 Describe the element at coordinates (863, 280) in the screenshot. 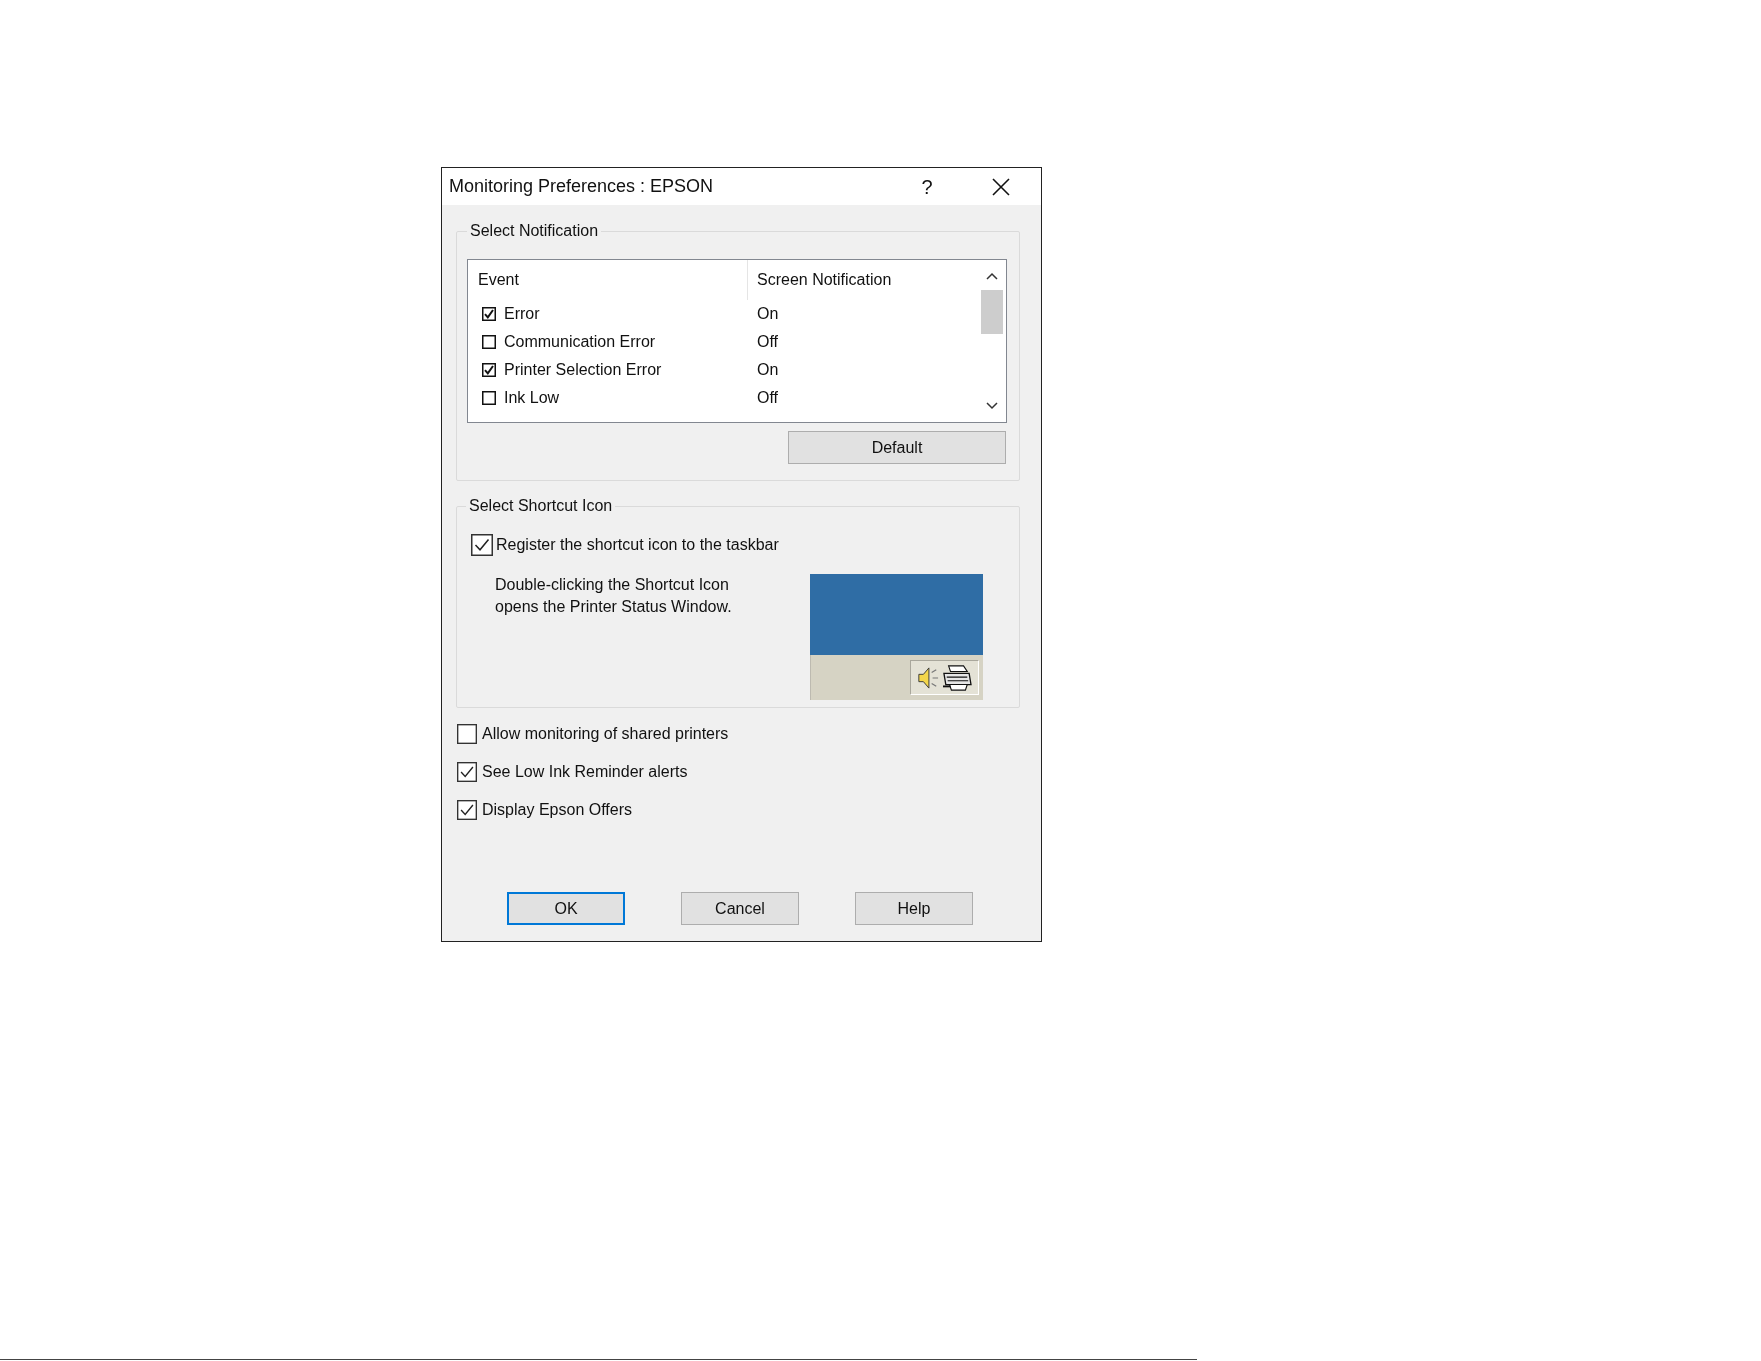

I see `column-header: Screen Notification` at that location.